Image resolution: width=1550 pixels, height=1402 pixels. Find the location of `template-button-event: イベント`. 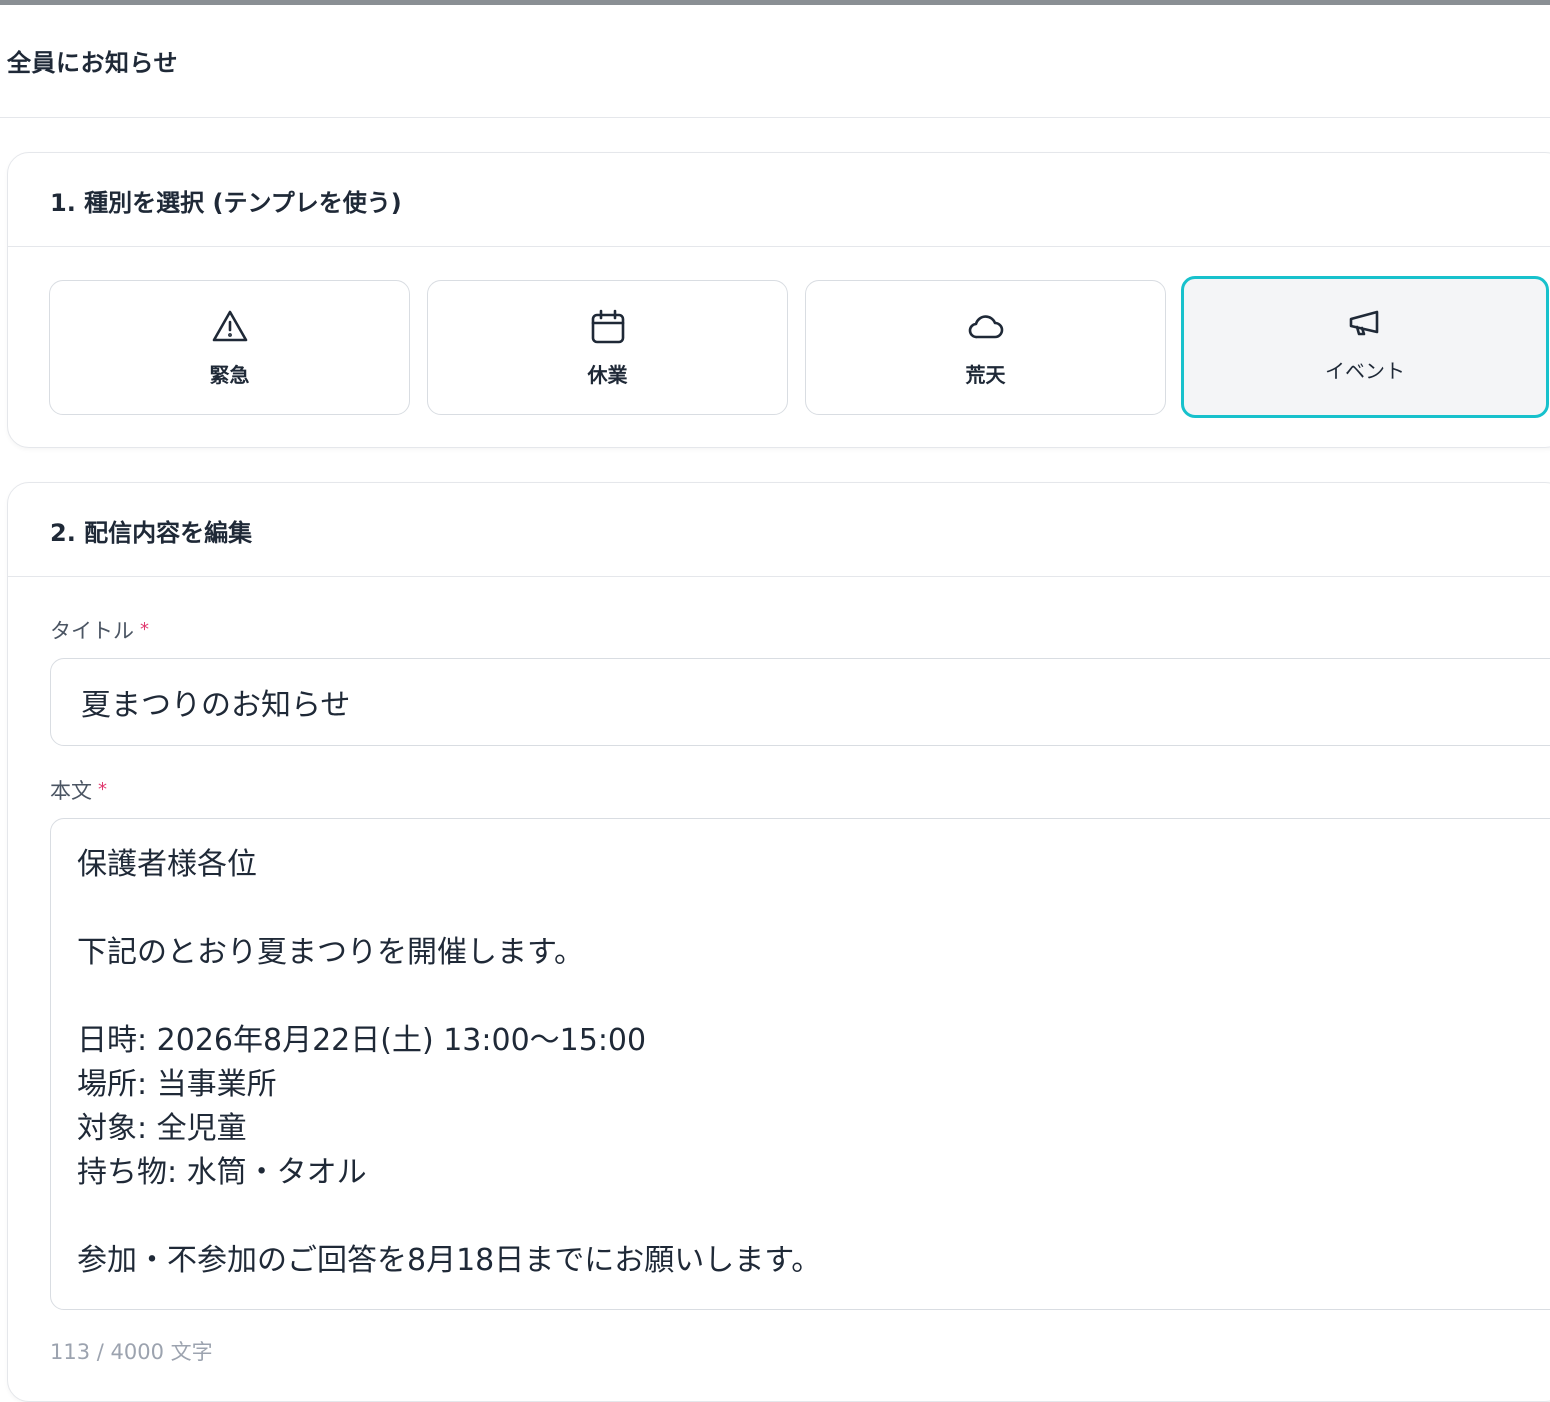

template-button-event: イベント is located at coordinates (1365, 347).